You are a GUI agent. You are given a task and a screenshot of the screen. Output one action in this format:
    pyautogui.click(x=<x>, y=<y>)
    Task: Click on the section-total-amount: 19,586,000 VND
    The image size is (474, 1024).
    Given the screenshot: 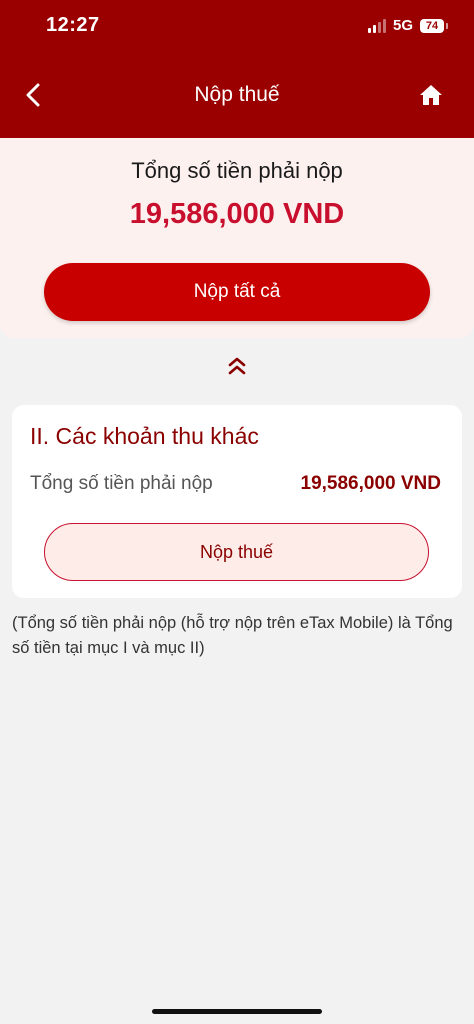 What is the action you would take?
    pyautogui.click(x=371, y=483)
    